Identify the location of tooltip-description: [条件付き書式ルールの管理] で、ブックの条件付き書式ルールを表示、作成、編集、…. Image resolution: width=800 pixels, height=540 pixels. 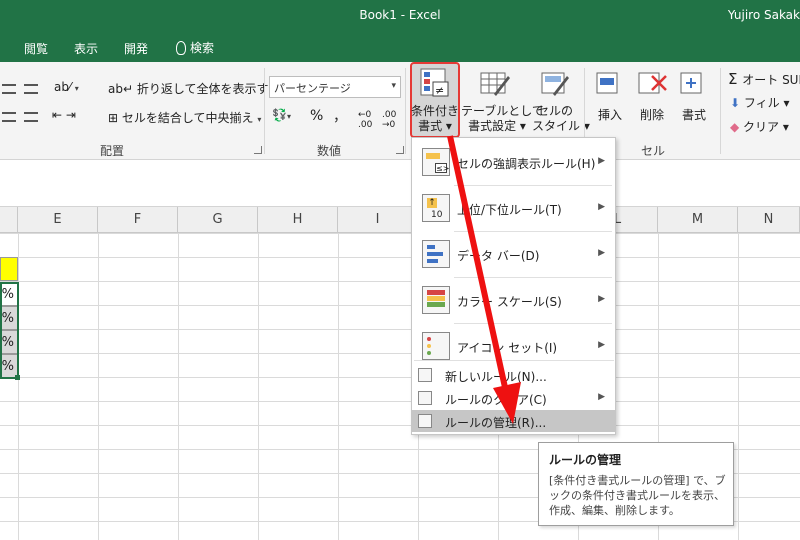
(637, 495).